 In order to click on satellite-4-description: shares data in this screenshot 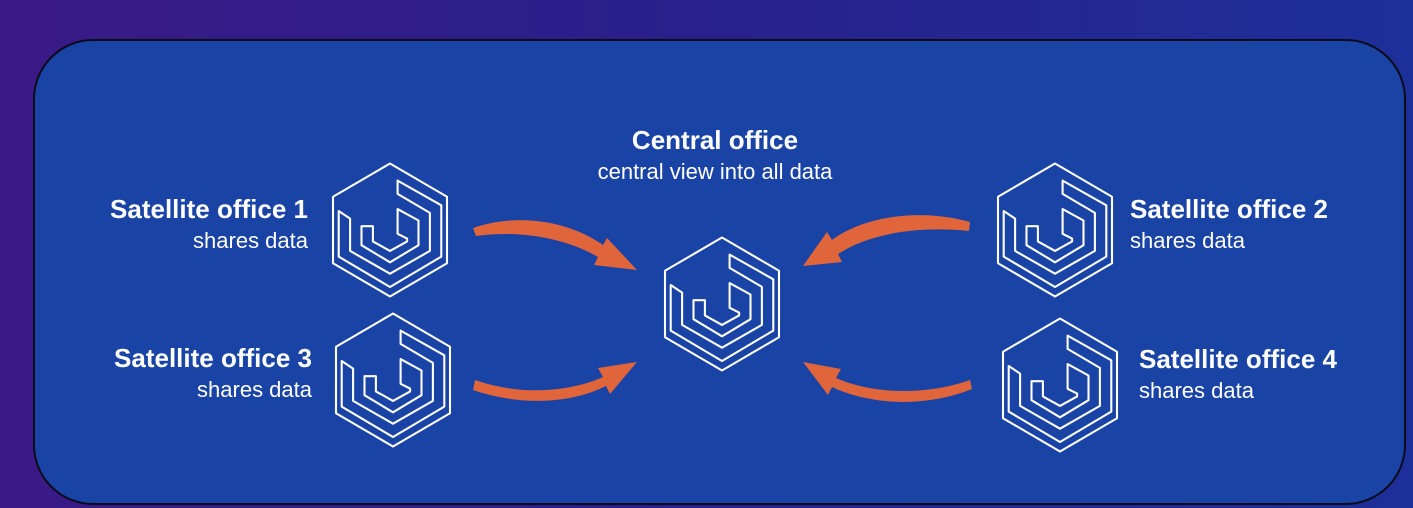, I will do `click(1196, 390)`.